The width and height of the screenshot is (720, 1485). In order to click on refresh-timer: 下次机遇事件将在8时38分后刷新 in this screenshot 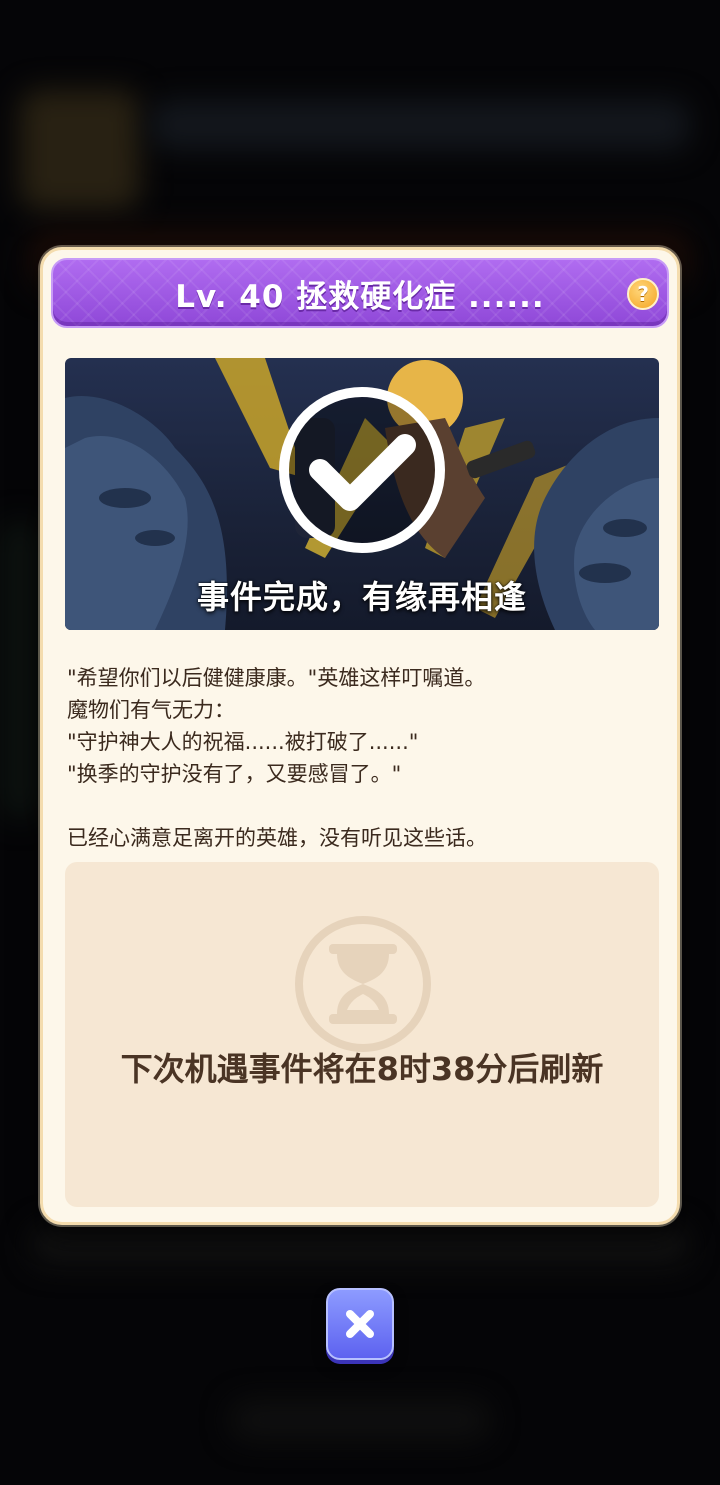, I will do `click(362, 1067)`.